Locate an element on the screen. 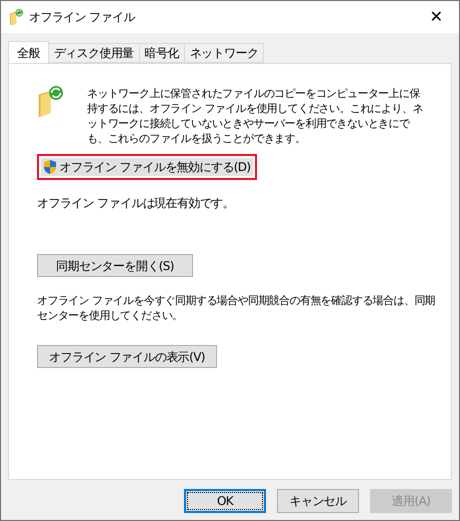  window-title: オフライン ファイル is located at coordinates (82, 17).